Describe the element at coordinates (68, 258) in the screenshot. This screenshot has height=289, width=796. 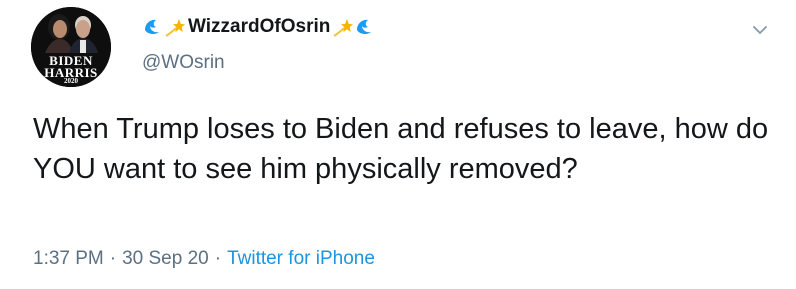
I see `tweet-time: 1:37 PM` at that location.